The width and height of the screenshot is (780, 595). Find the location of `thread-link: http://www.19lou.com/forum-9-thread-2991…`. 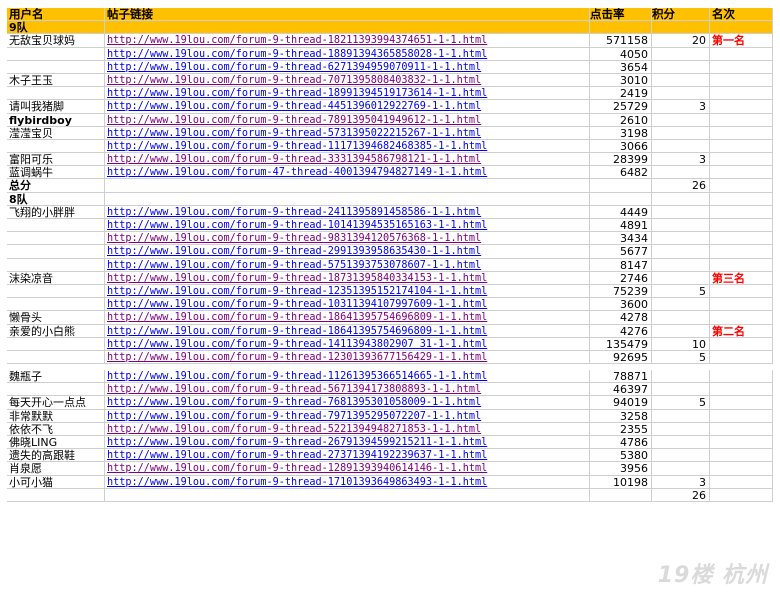

thread-link: http://www.19lou.com/forum-9-thread-2991… is located at coordinates (294, 251).